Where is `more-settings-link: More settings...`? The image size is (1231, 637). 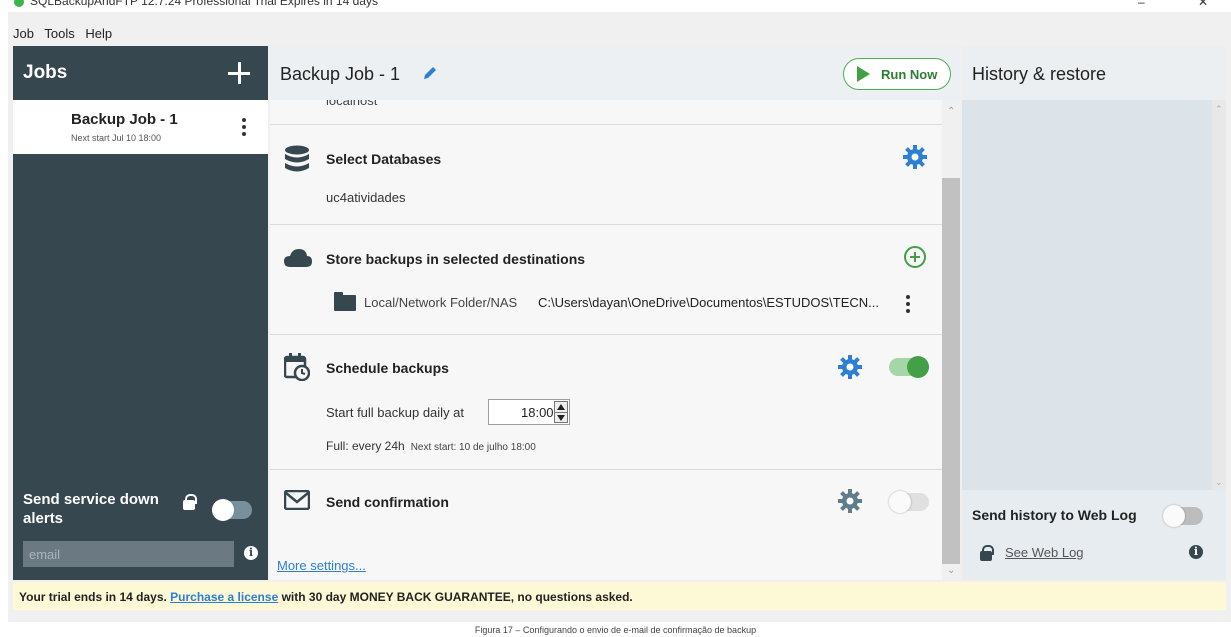
more-settings-link: More settings... is located at coordinates (321, 565).